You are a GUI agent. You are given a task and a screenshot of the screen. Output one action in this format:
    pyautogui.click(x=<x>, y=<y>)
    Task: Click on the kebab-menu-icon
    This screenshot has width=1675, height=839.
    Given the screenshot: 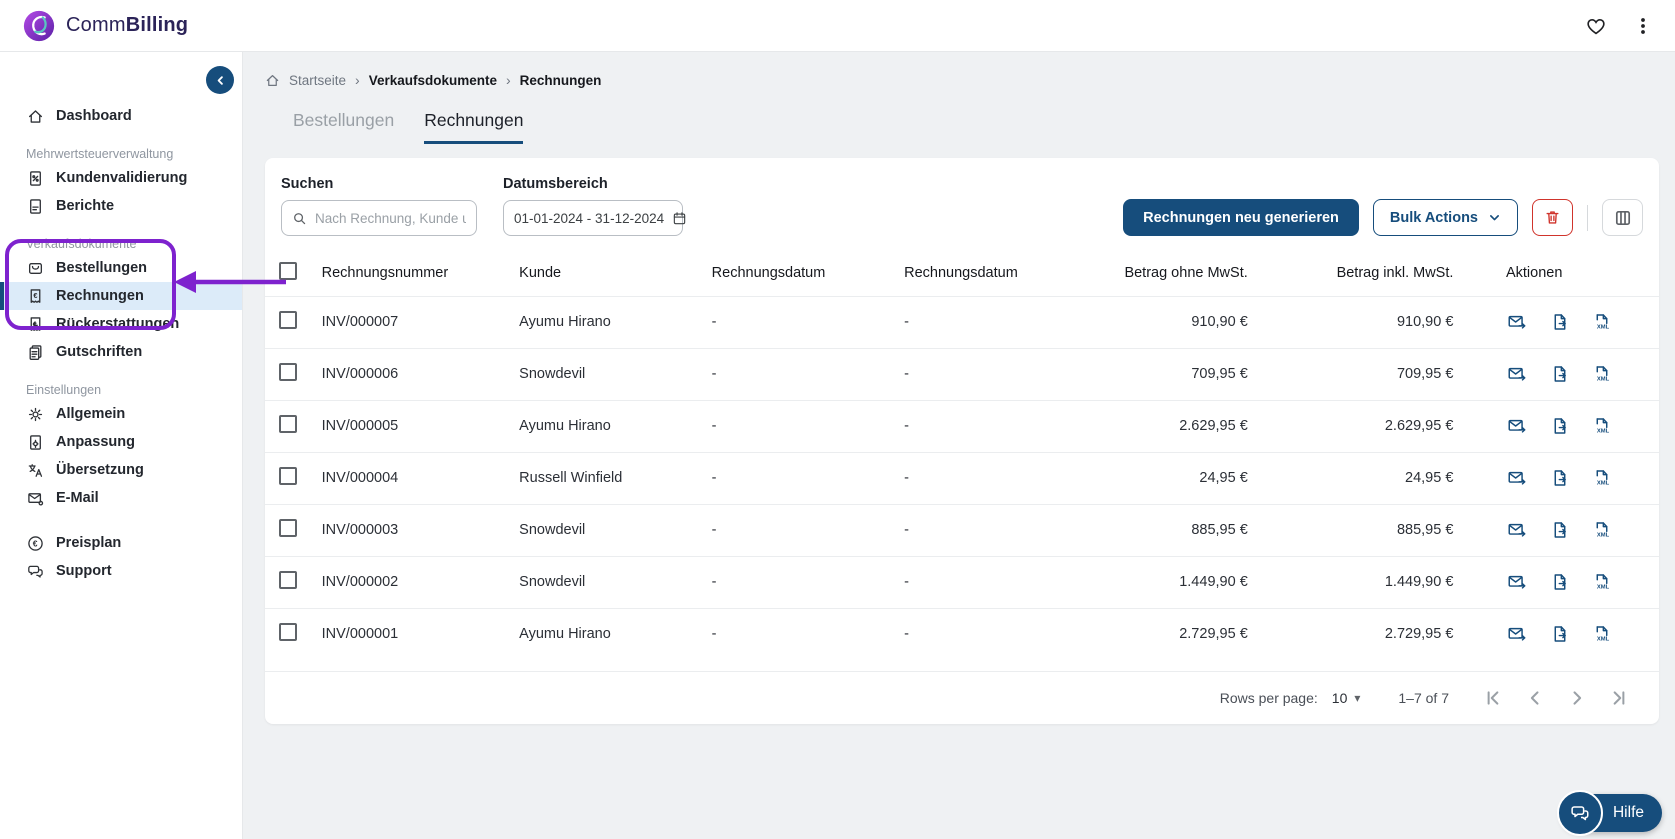 What is the action you would take?
    pyautogui.click(x=1643, y=26)
    